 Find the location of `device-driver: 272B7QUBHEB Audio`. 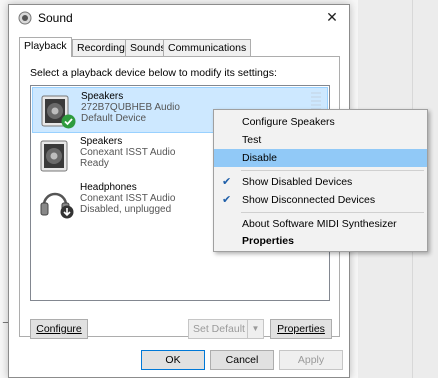

device-driver: 272B7QUBHEB Audio is located at coordinates (130, 107).